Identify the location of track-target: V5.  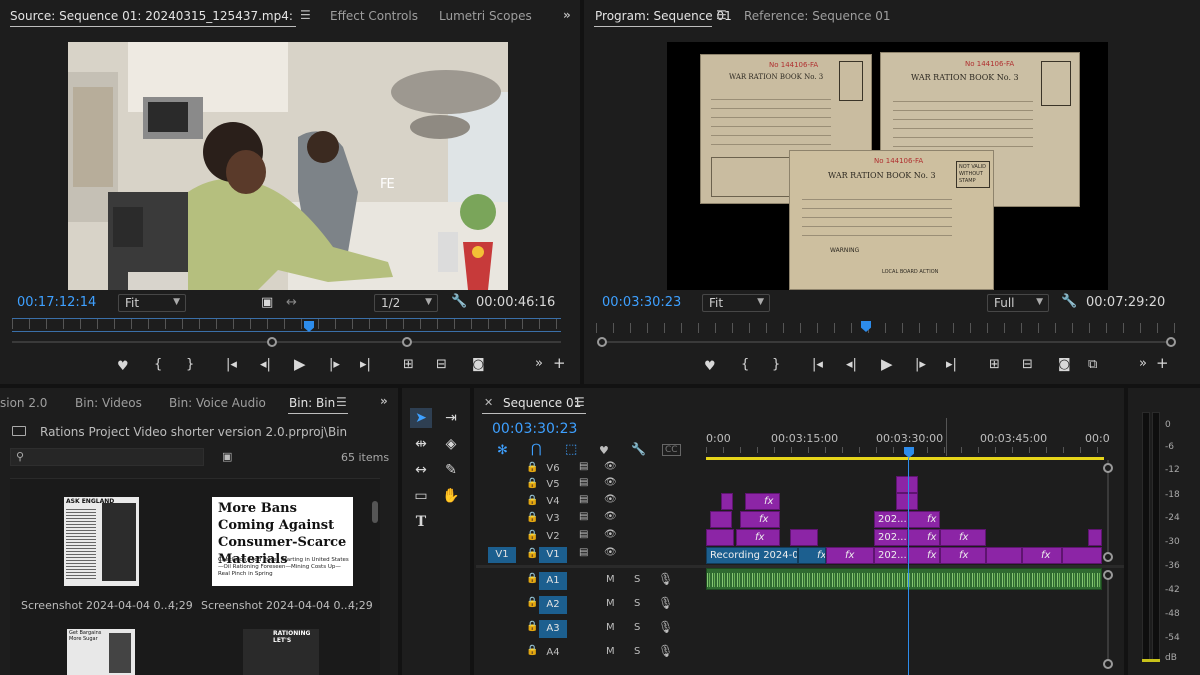
(553, 485).